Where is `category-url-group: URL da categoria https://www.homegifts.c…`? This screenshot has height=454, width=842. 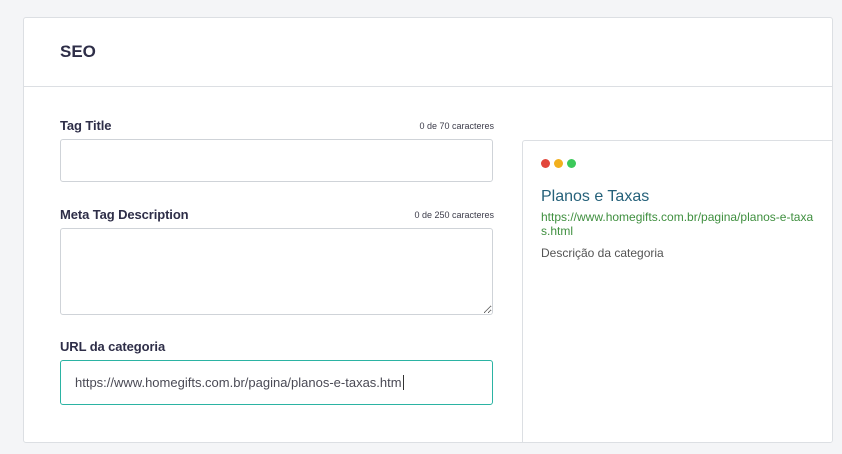
category-url-group: URL da categoria https://www.homegifts.c… is located at coordinates (277, 372).